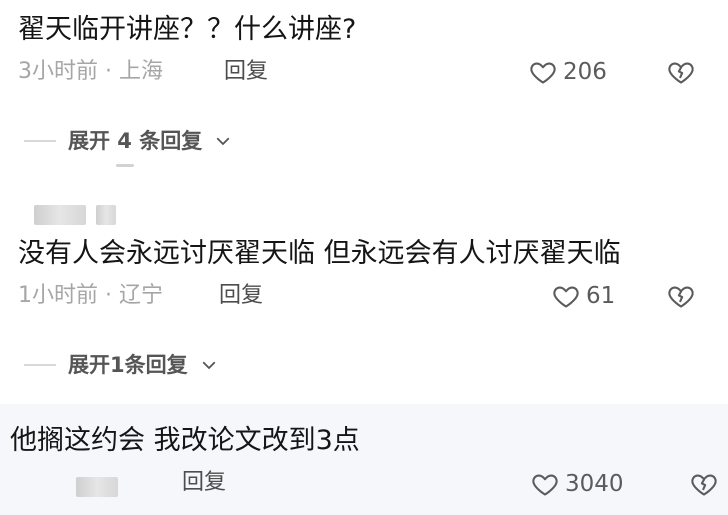  Describe the element at coordinates (246, 72) in the screenshot. I see `reply-button-1: 回复` at that location.